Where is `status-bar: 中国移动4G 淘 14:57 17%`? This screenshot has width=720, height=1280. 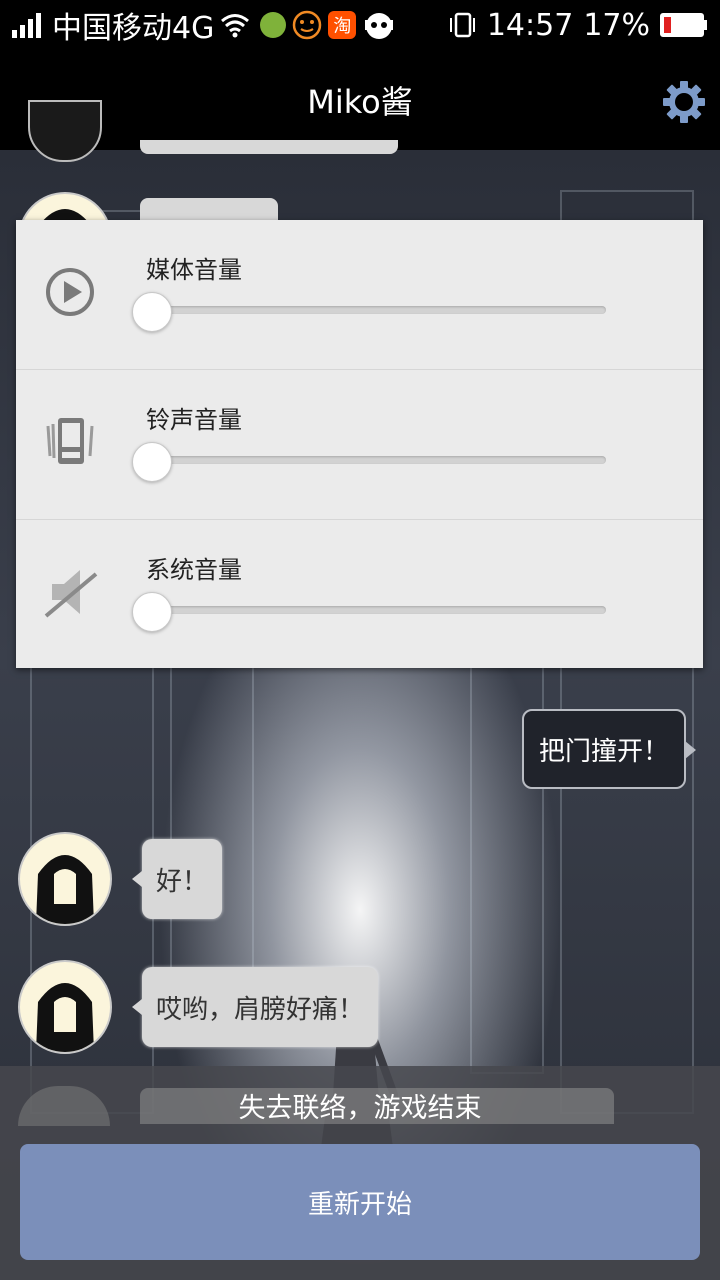
status-bar: 中国移动4G 淘 14:57 17% is located at coordinates (360, 25).